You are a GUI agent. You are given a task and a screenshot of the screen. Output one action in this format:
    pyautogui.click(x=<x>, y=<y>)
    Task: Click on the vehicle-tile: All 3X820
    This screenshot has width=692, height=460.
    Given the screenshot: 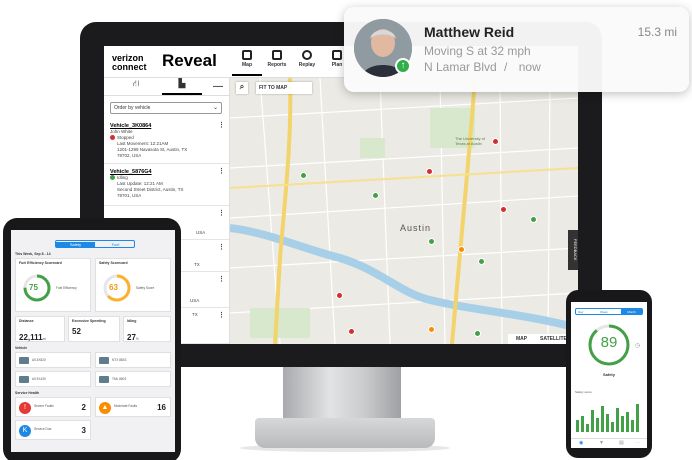 What is the action you would take?
    pyautogui.click(x=53, y=360)
    